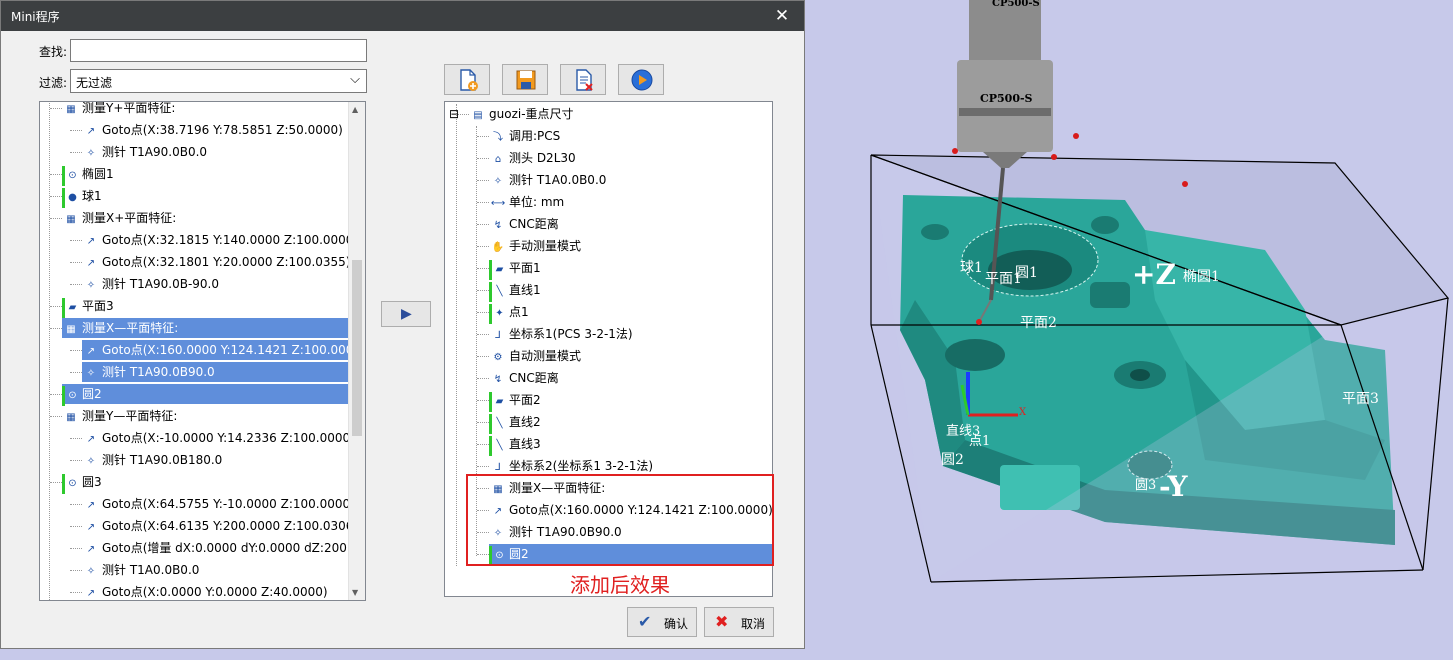 The image size is (1453, 660). What do you see at coordinates (88, 307) in the screenshot?
I see `left-tree-item: ▰ 平面3` at bounding box center [88, 307].